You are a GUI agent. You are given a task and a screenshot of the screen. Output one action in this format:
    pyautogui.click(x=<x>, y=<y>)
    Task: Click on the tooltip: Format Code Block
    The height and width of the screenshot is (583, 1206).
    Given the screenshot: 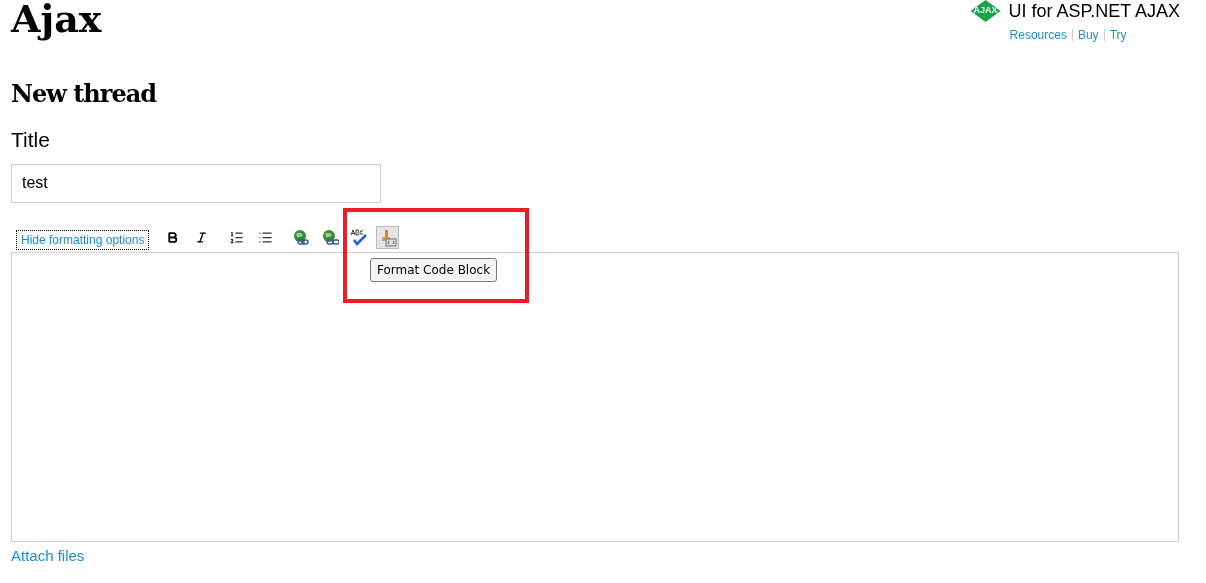 What is the action you would take?
    pyautogui.click(x=434, y=270)
    